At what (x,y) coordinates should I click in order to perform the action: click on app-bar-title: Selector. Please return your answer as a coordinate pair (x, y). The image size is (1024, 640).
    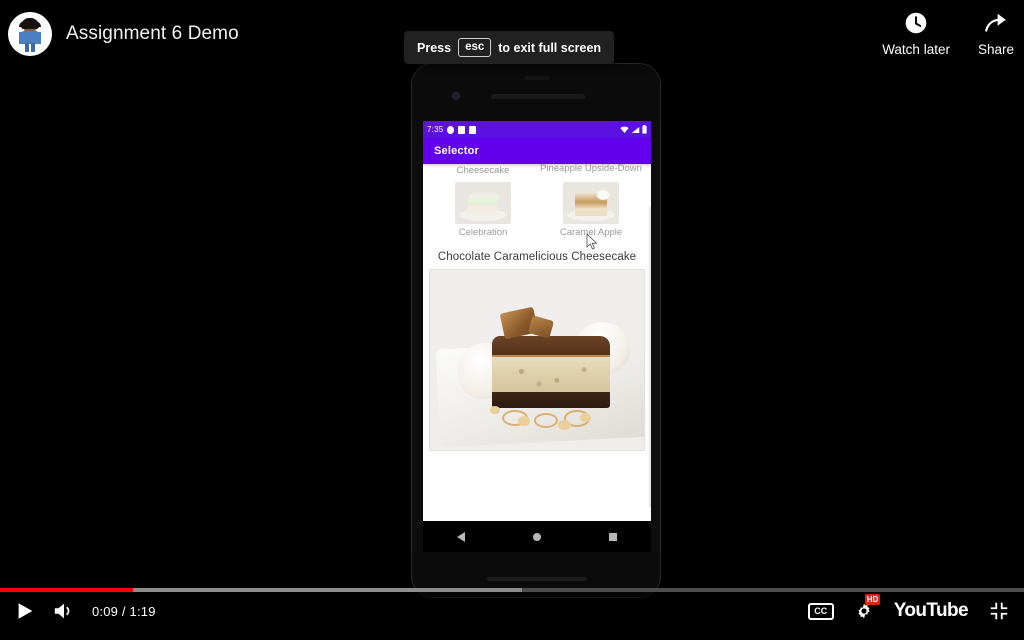
    Looking at the image, I should click on (457, 151).